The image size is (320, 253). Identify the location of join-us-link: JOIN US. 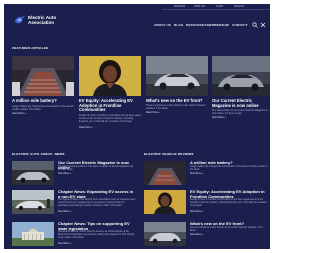
(199, 6).